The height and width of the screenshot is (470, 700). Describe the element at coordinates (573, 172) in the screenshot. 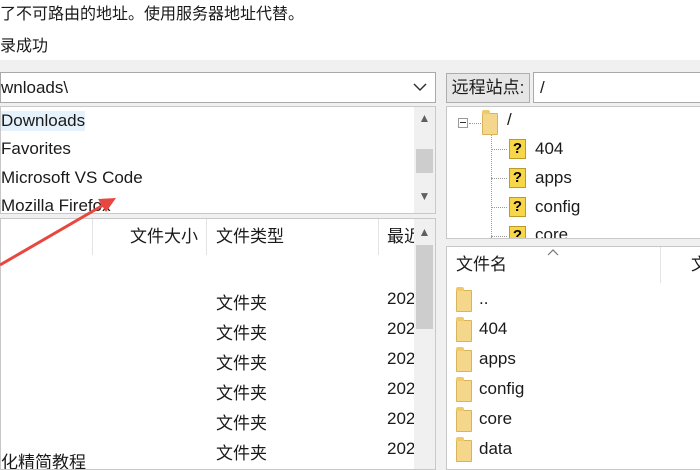

I see `remote-directory-tree: / ? 404 ? apps ? config ? core` at that location.